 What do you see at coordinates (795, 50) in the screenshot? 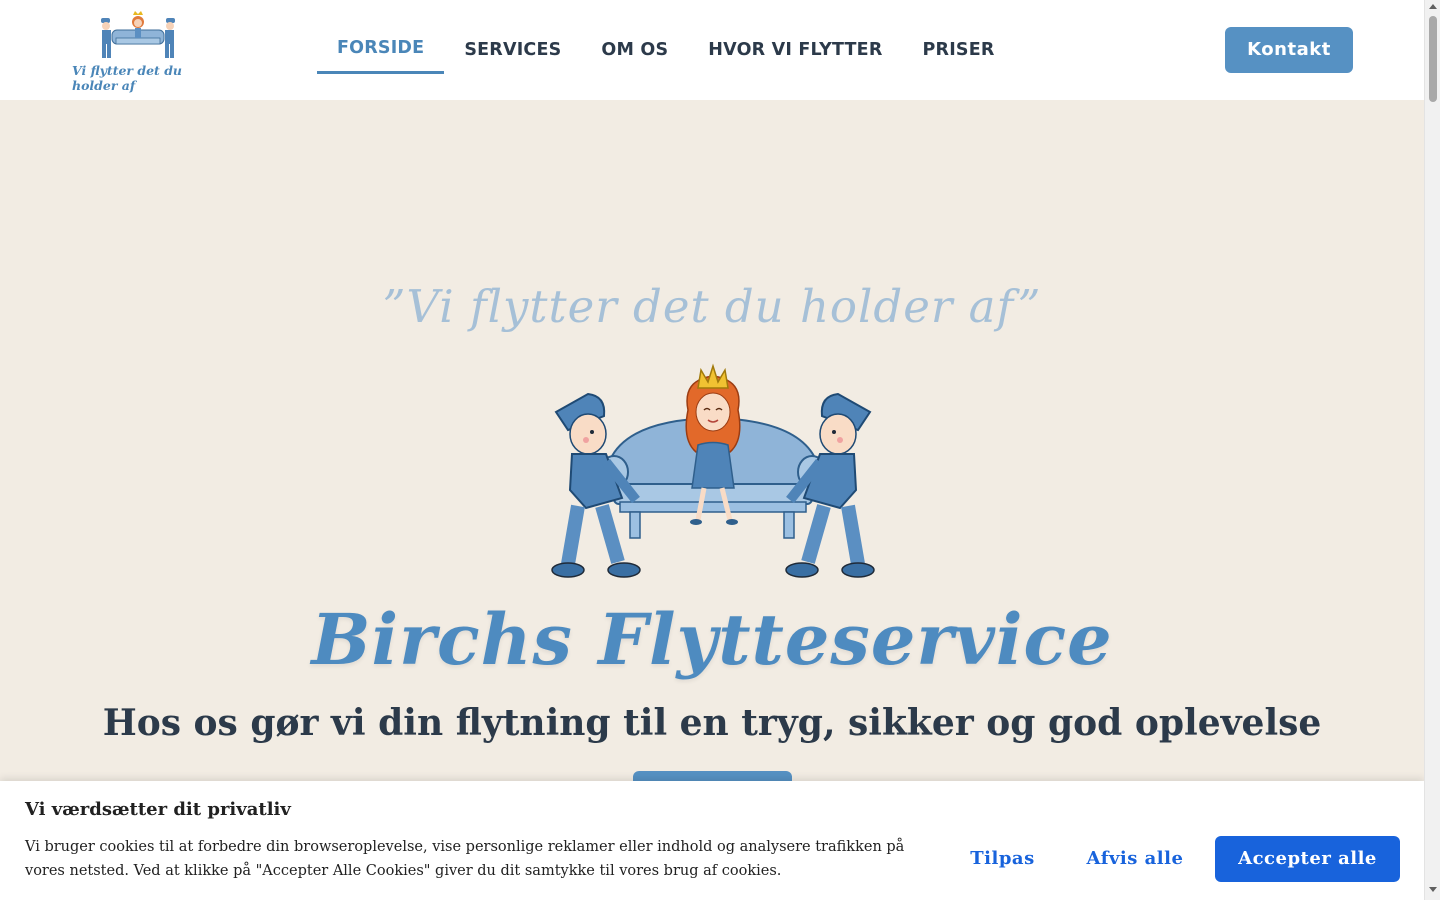
I see `nav-item-hvor-vi-flytter: HVOR VI FLYTTER` at bounding box center [795, 50].